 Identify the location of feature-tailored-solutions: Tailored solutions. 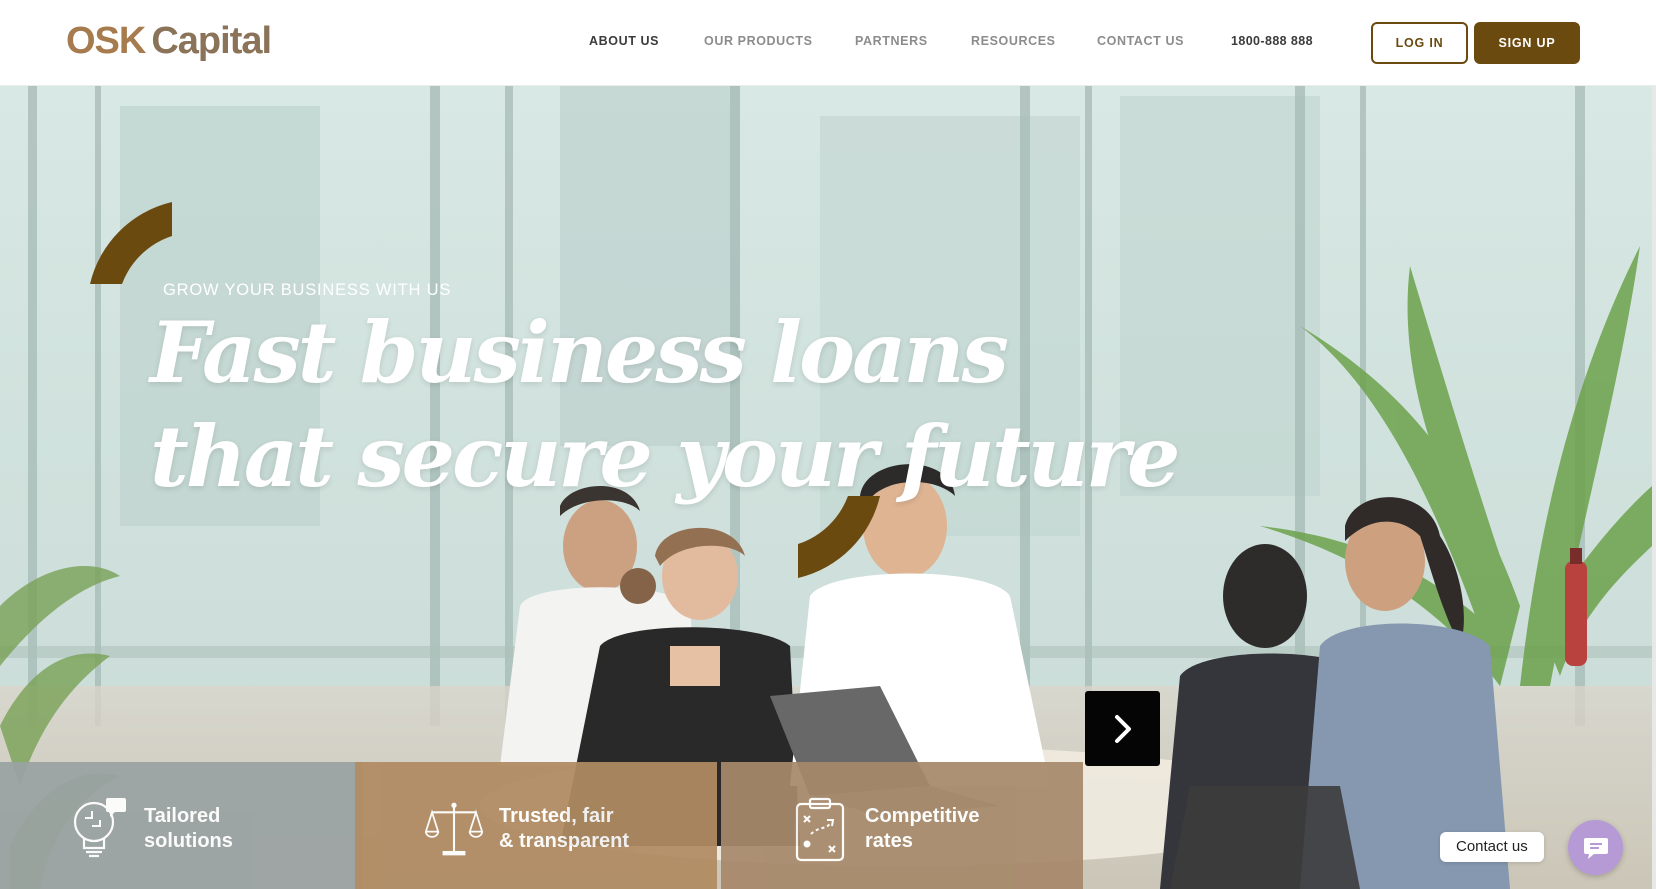
(181, 825).